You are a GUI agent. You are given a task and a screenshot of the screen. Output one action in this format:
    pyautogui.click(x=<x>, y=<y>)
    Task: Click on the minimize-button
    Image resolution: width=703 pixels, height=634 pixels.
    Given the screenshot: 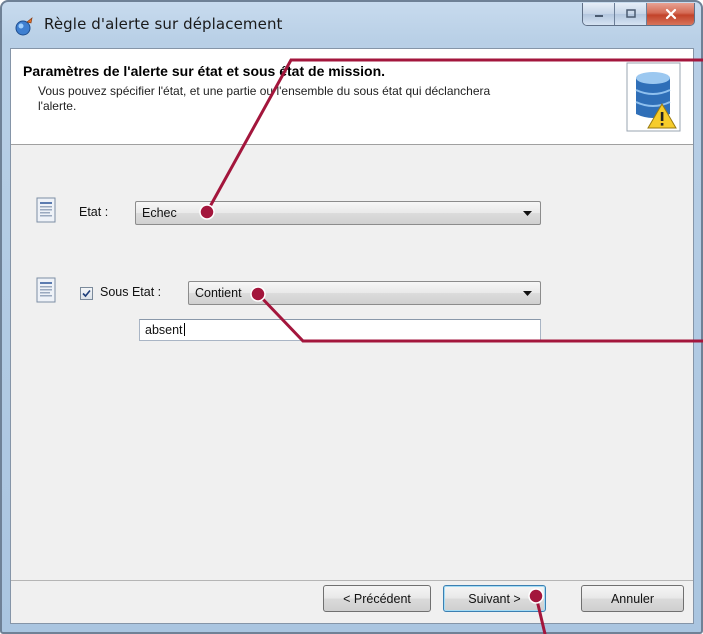 What is the action you would take?
    pyautogui.click(x=599, y=14)
    